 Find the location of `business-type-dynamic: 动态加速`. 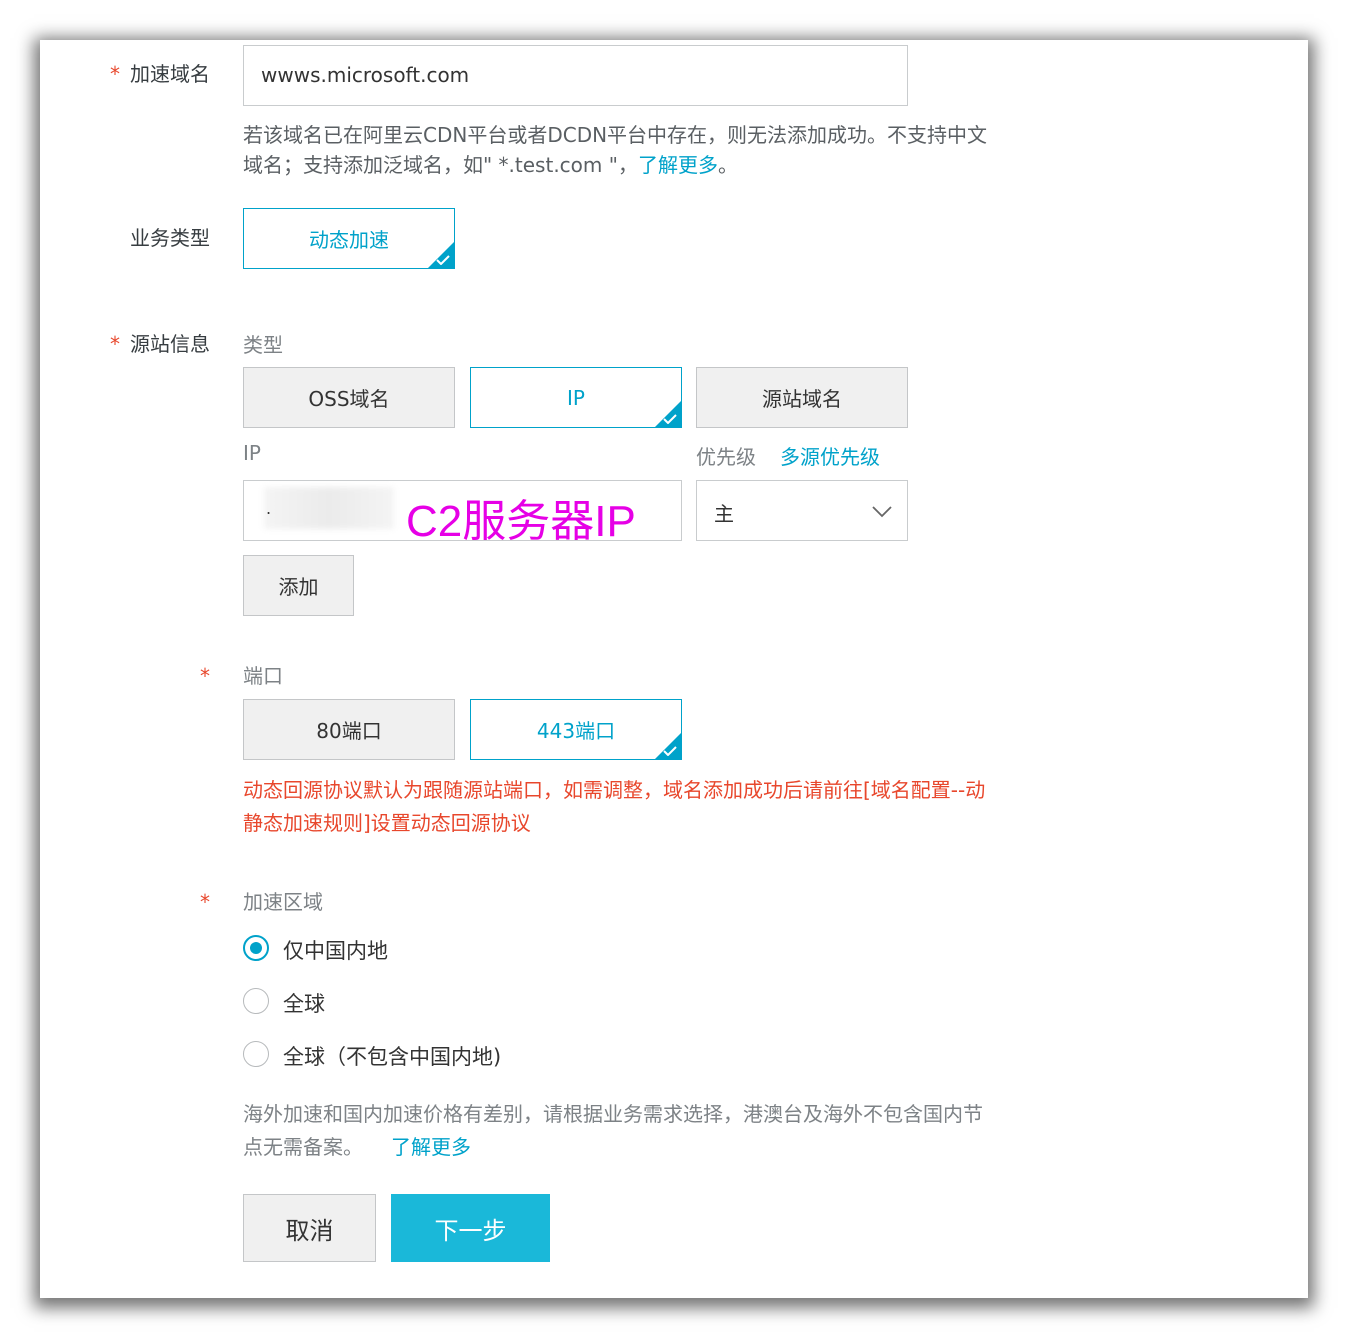

business-type-dynamic: 动态加速 is located at coordinates (349, 238).